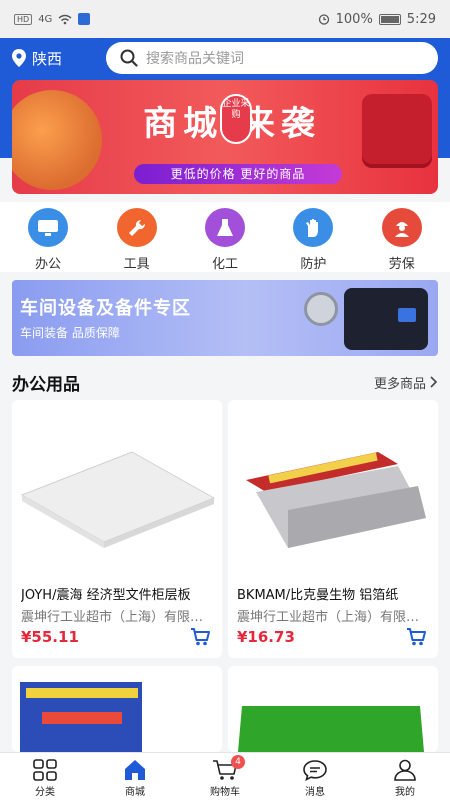  I want to click on bottom-tab-bar: 分类 商城 4 购物车 消息 我的, so click(225, 776).